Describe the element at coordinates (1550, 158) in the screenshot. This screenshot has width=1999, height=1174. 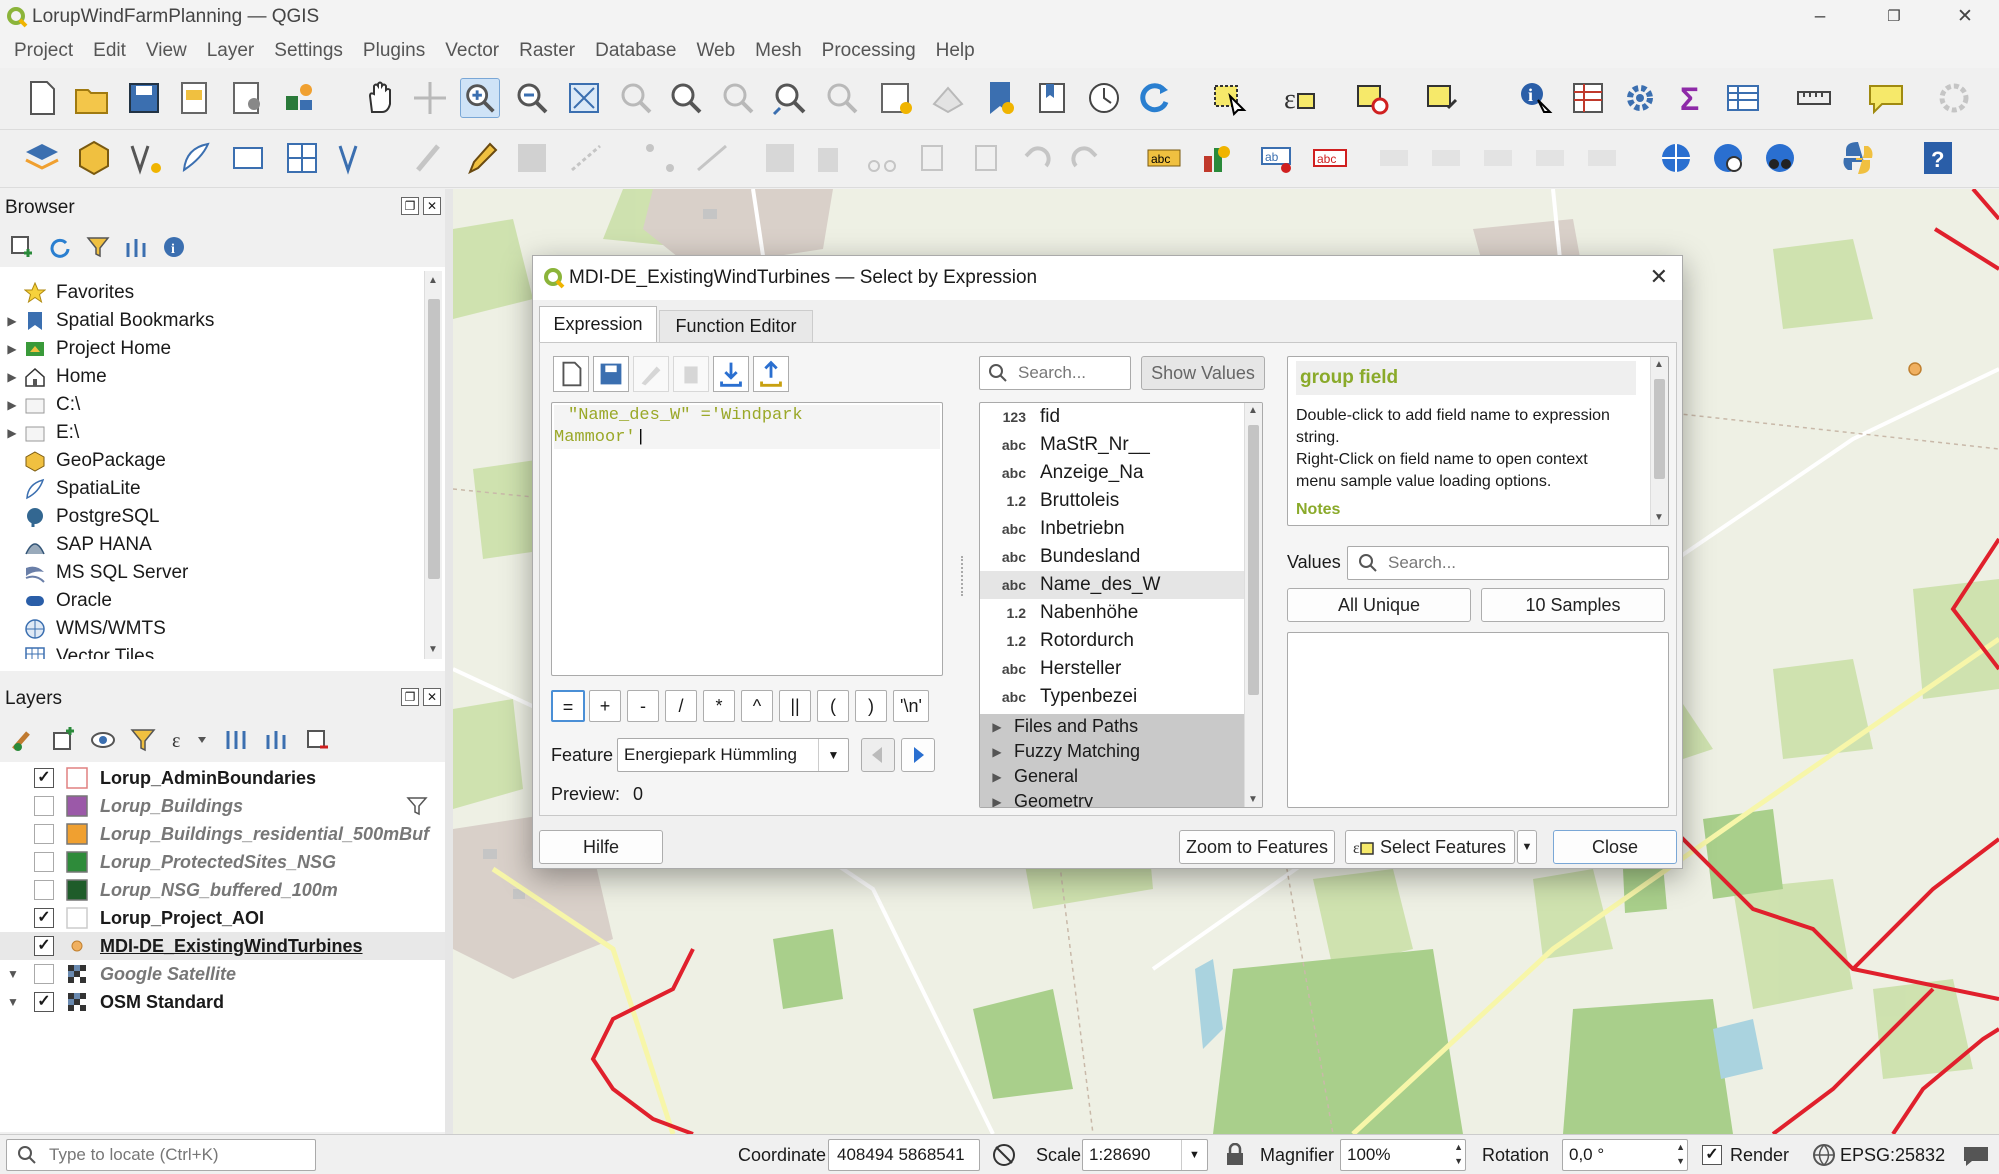
I see `label-tool-4-icon` at that location.